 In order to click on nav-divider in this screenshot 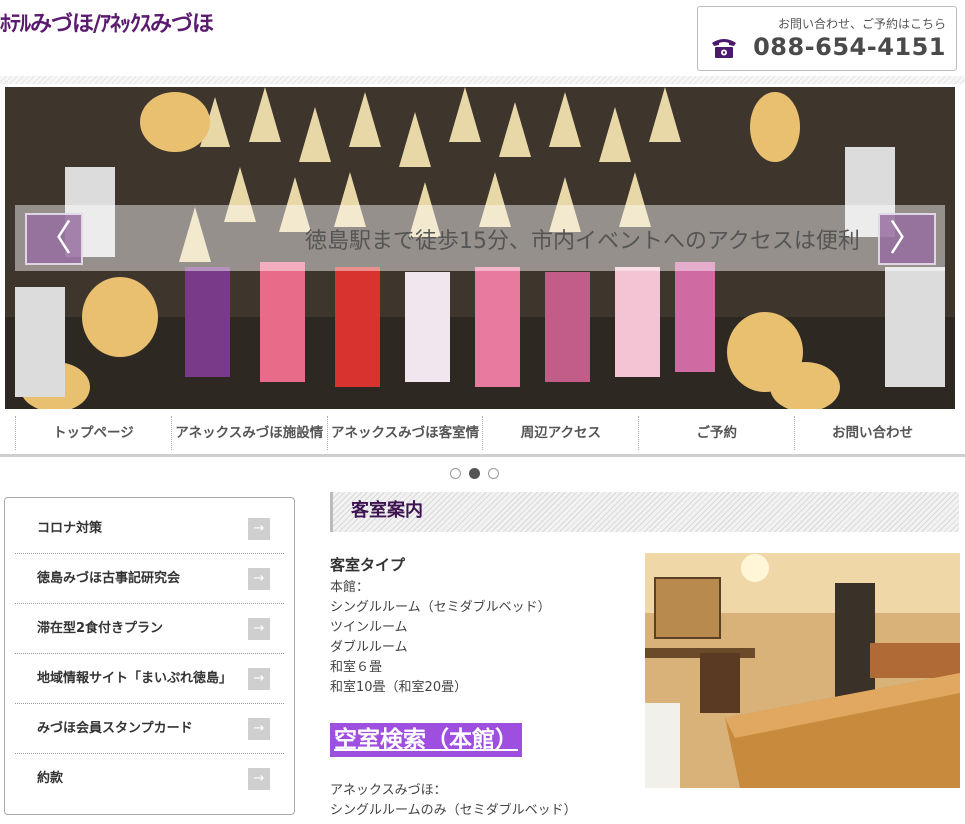, I will do `click(482, 455)`.